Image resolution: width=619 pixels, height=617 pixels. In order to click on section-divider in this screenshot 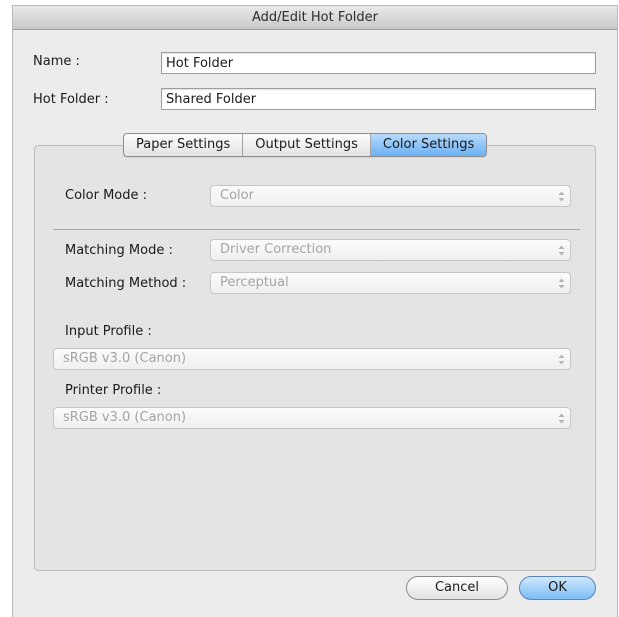, I will do `click(316, 229)`.